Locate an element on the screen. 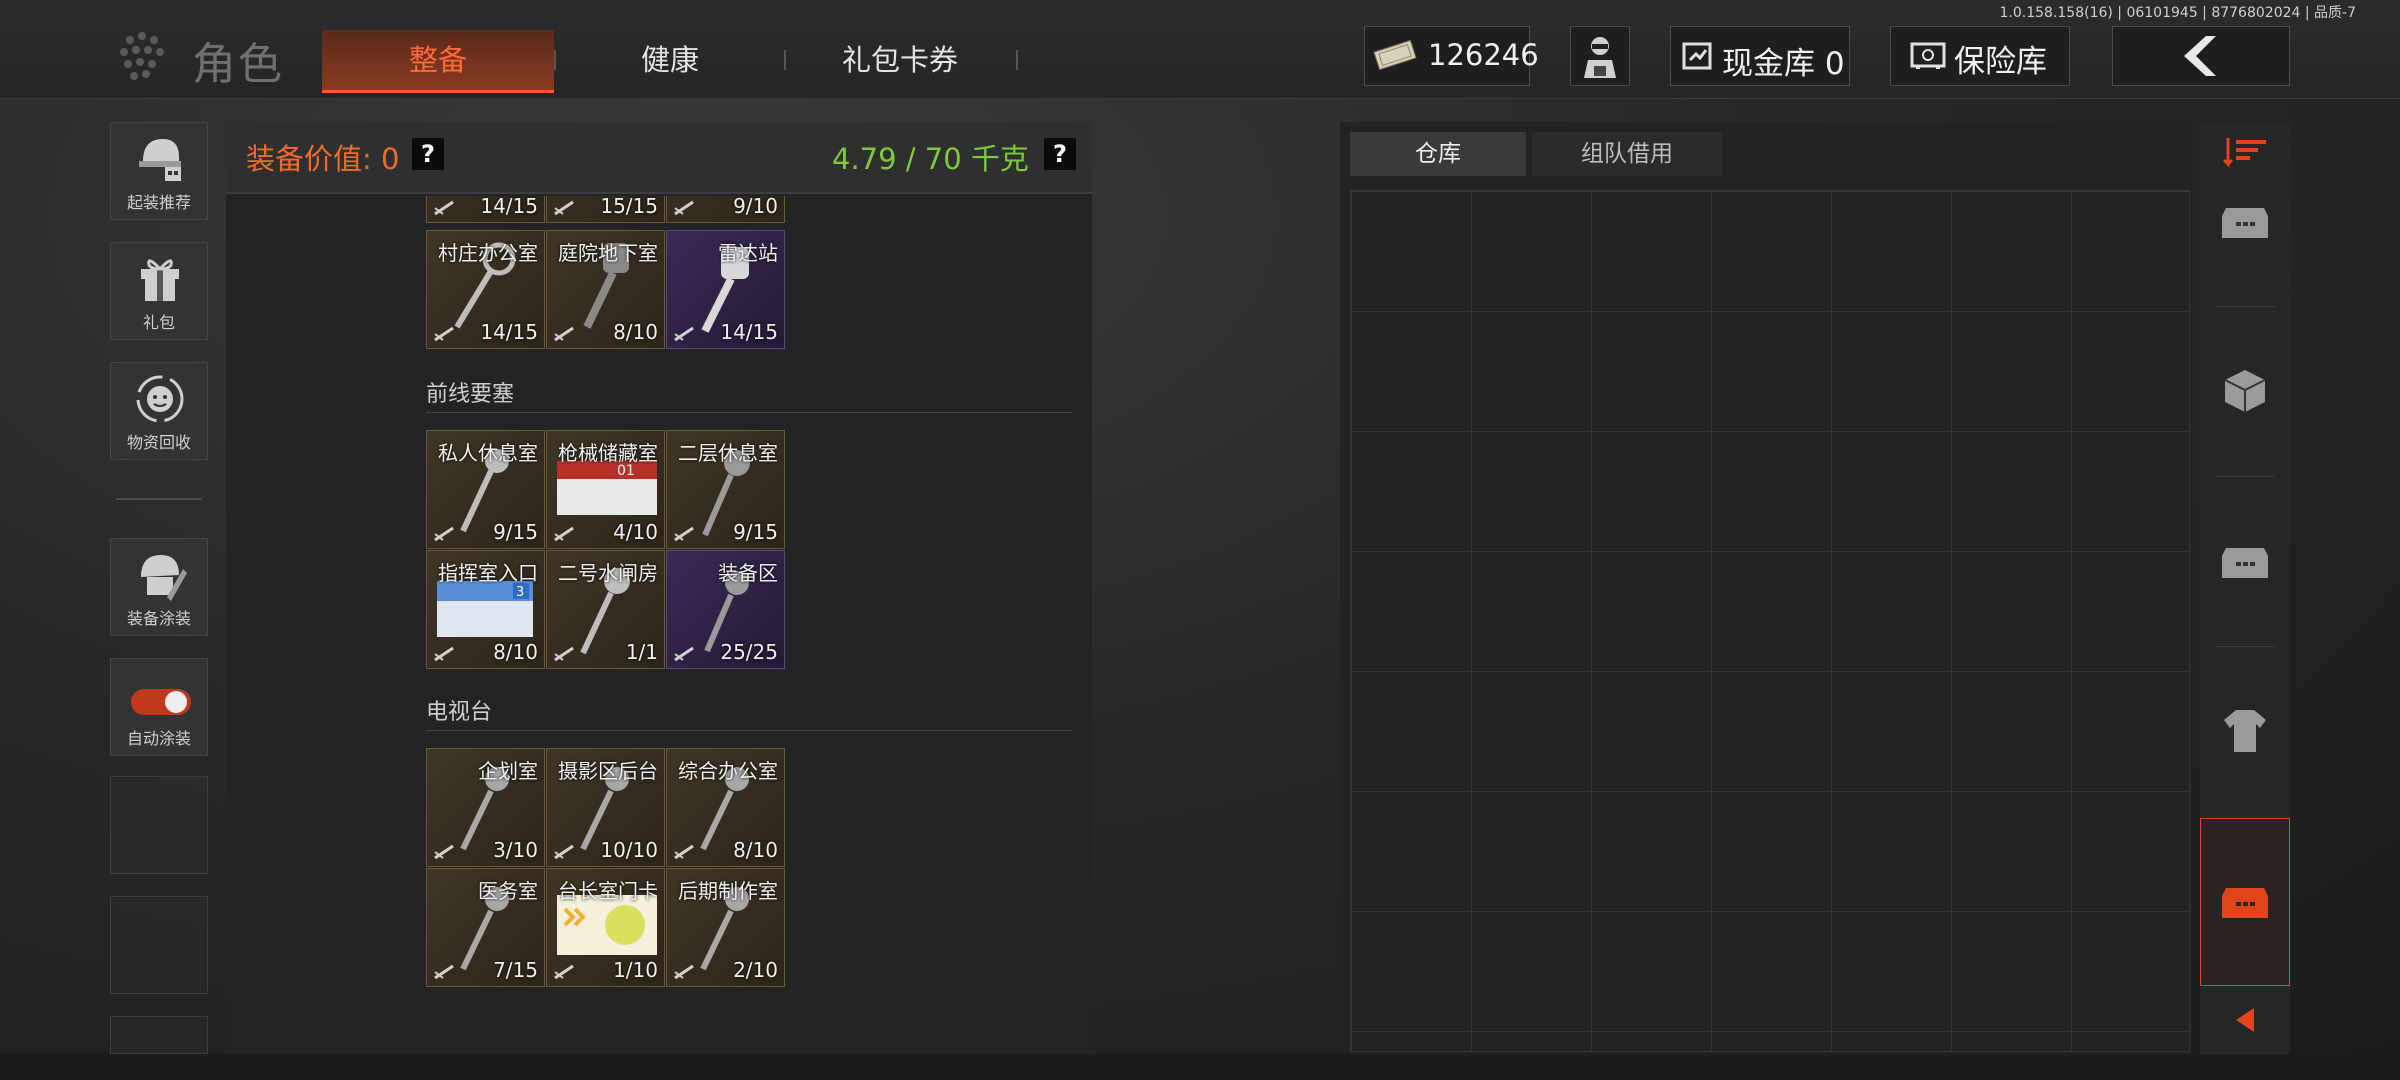  key-item-private-lounge: 私人休息室 9/15 is located at coordinates (485, 489).